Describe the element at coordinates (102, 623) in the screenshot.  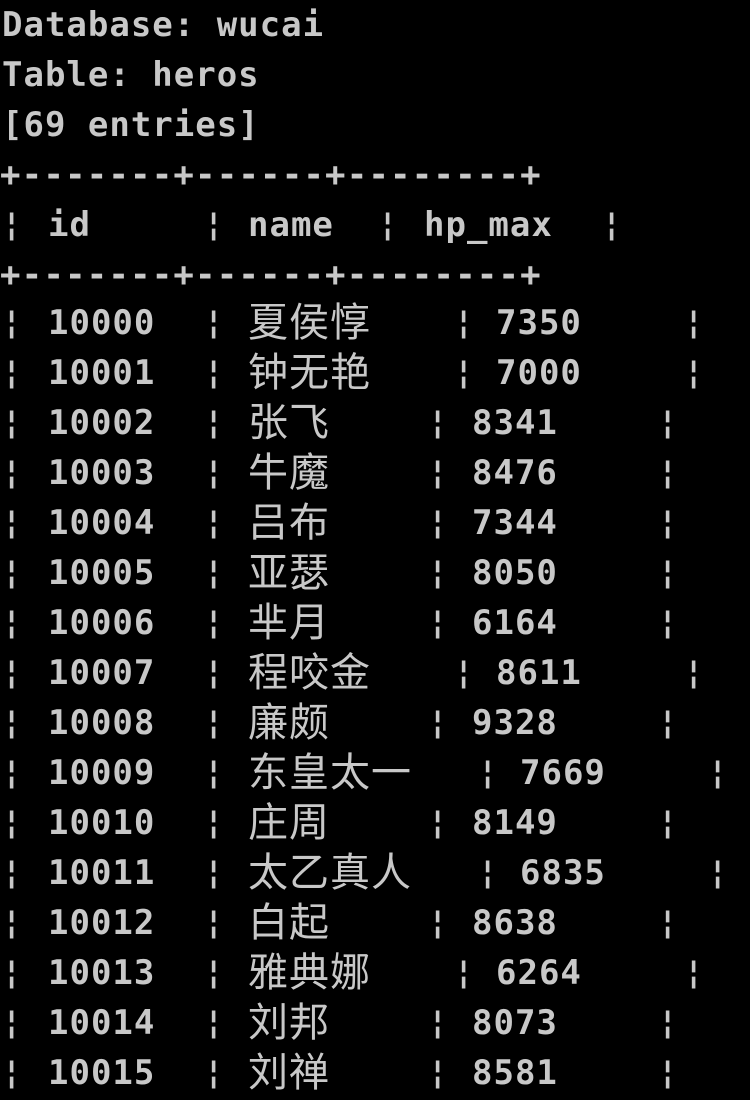
I see `cell-id: 10006` at that location.